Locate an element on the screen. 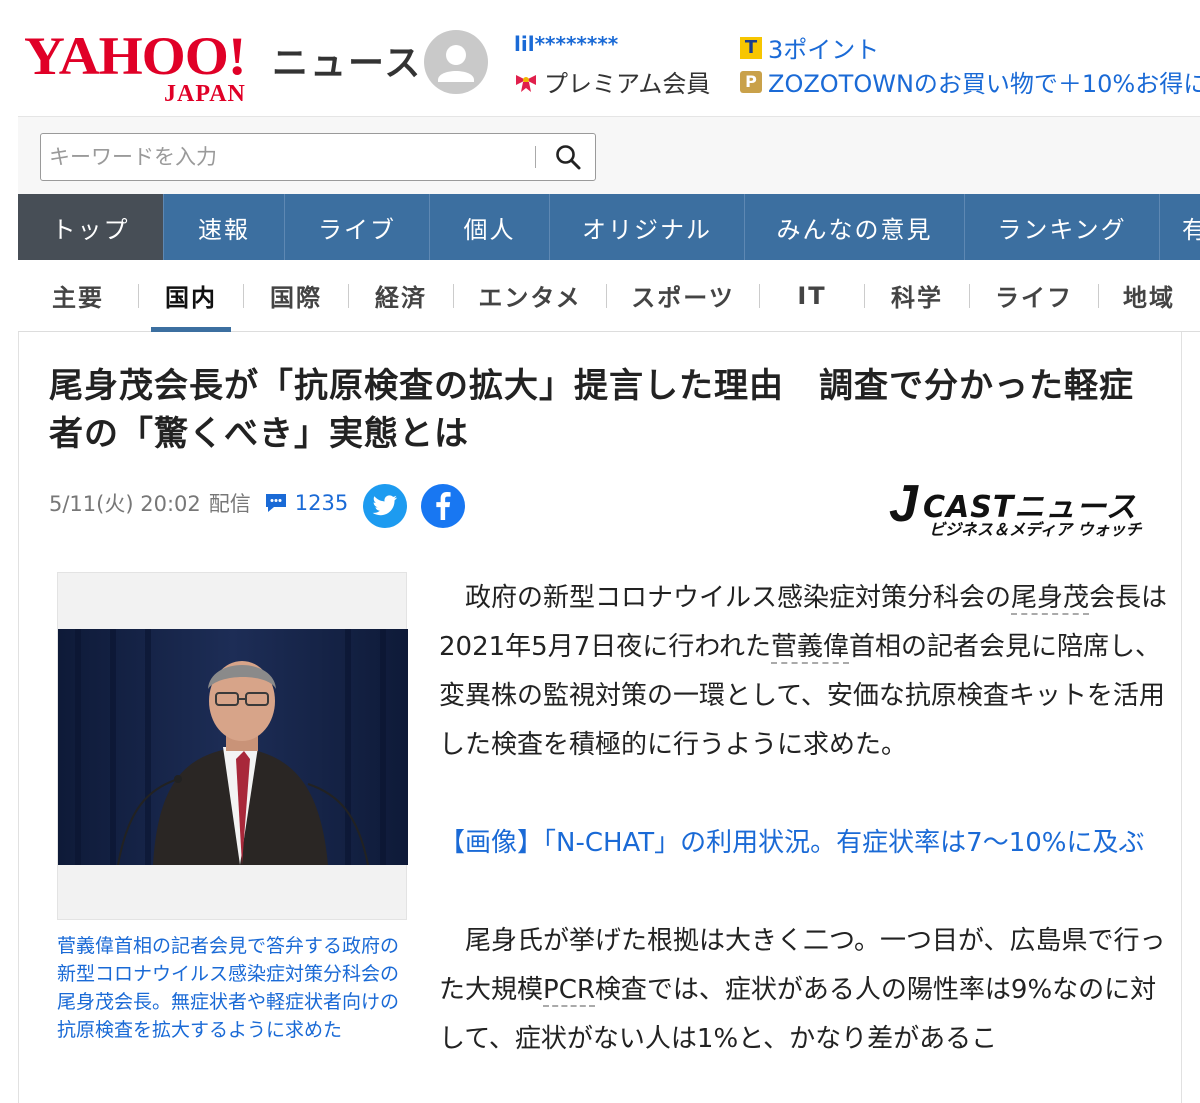 The height and width of the screenshot is (1103, 1200). yahoo-japan-logo: YAHOO! JAPAN is located at coordinates (149, 66).